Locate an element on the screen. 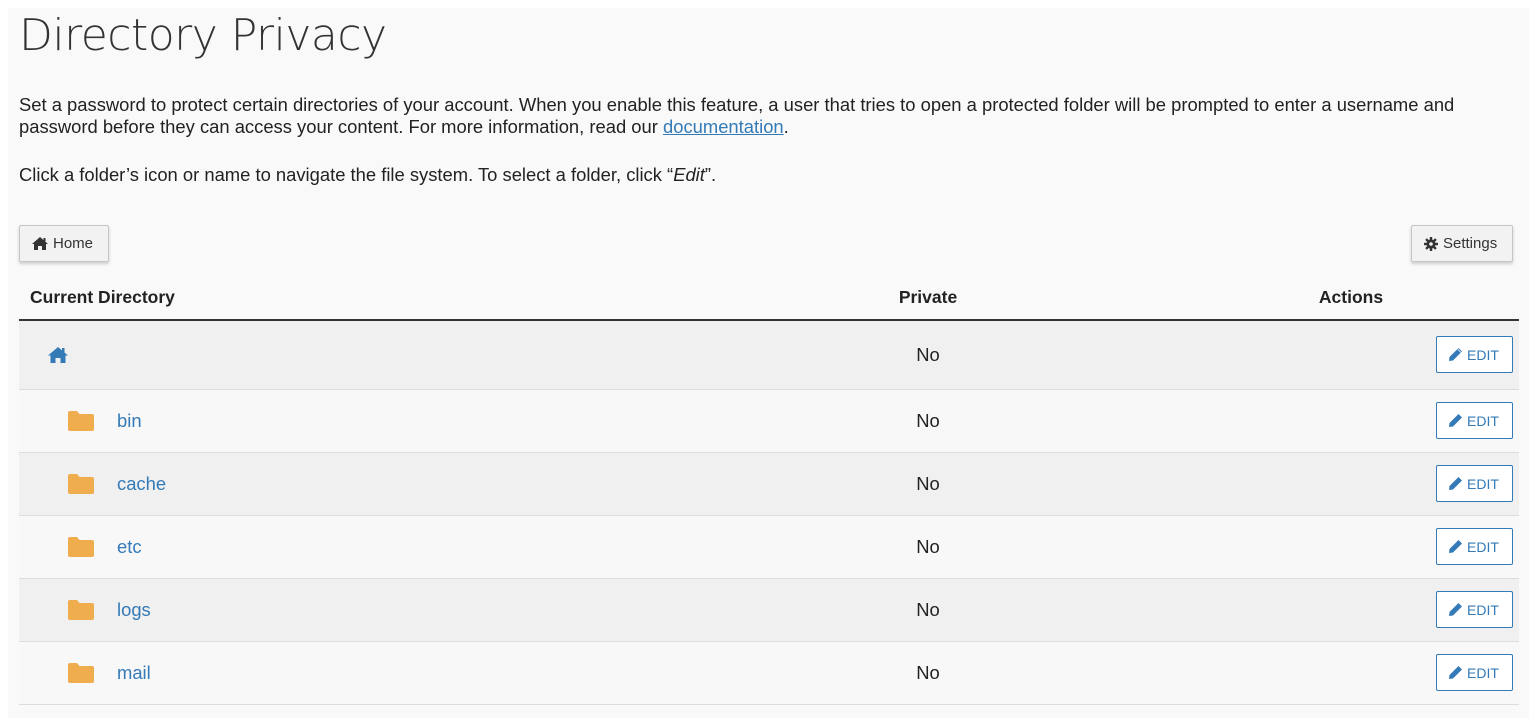  home-button: Home is located at coordinates (64, 243).